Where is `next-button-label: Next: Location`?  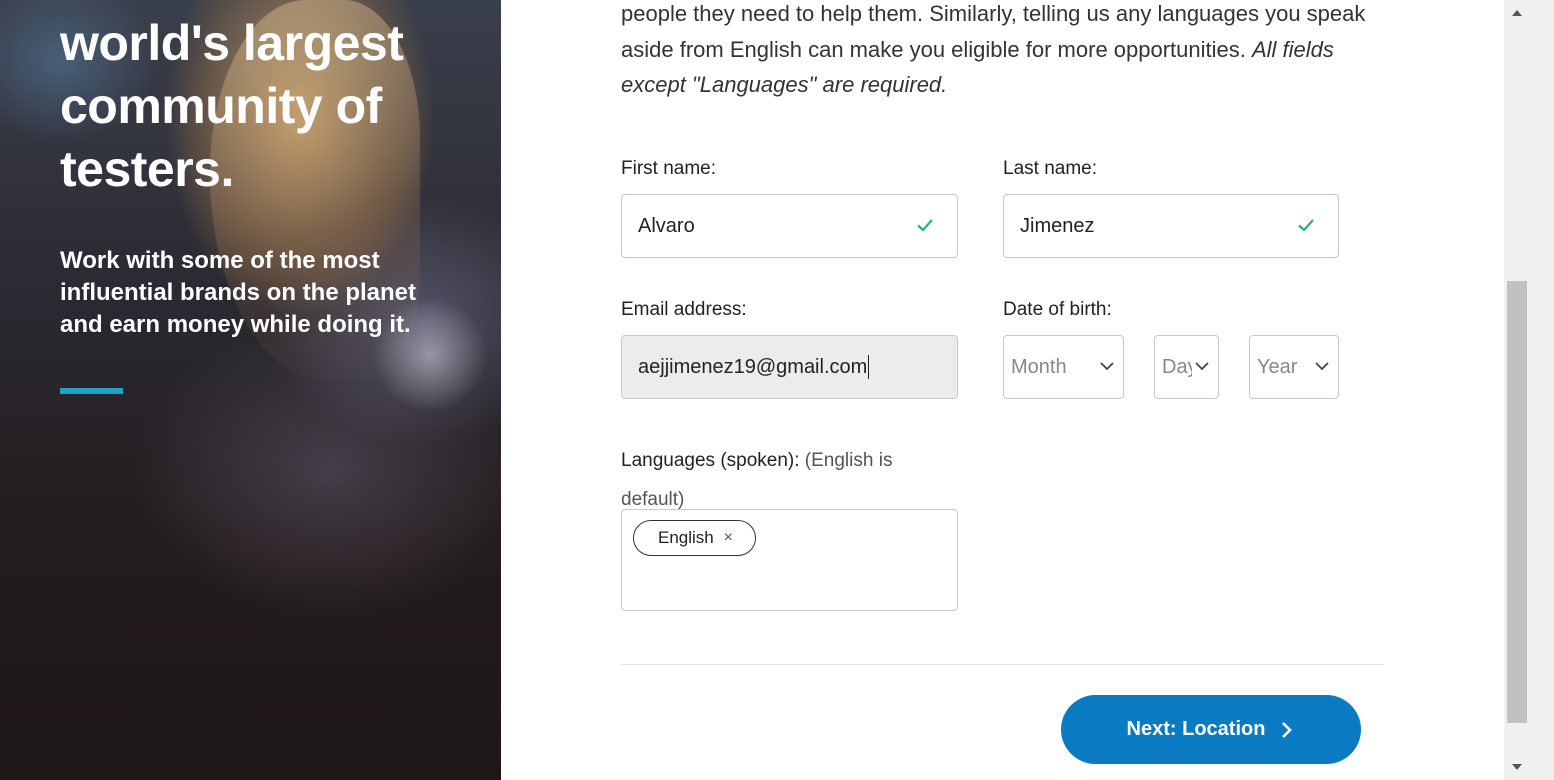
next-button-label: Next: Location is located at coordinates (1196, 729).